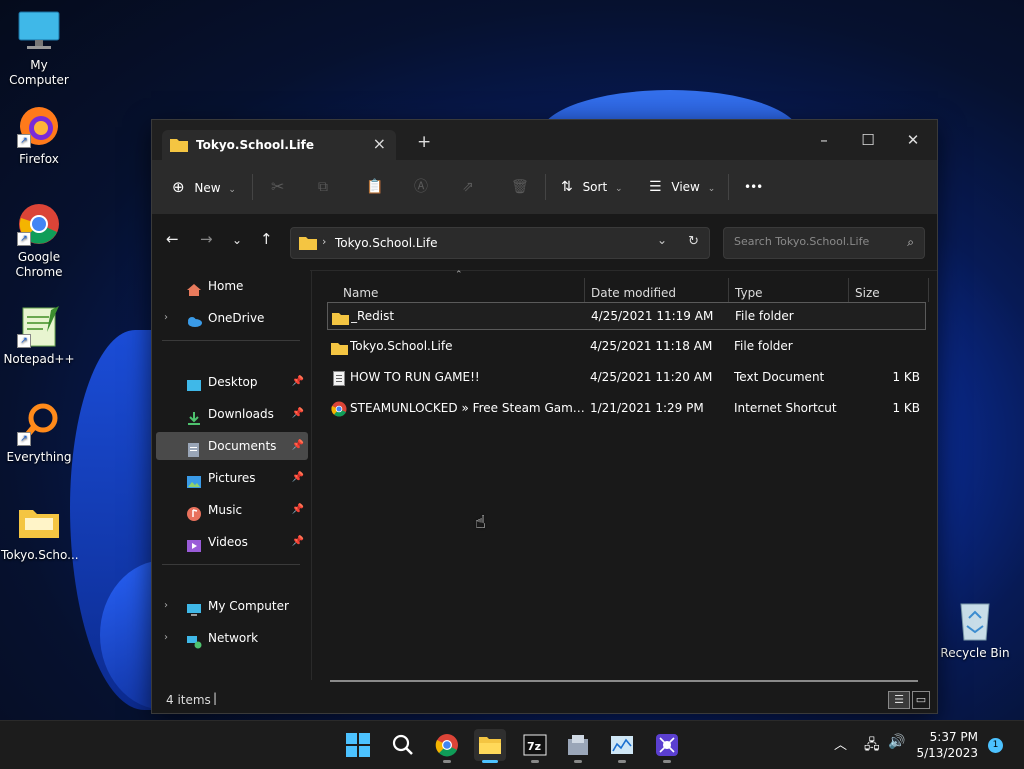  What do you see at coordinates (232, 606) in the screenshot?
I see `nav-item-my-computer: › My Computer` at bounding box center [232, 606].